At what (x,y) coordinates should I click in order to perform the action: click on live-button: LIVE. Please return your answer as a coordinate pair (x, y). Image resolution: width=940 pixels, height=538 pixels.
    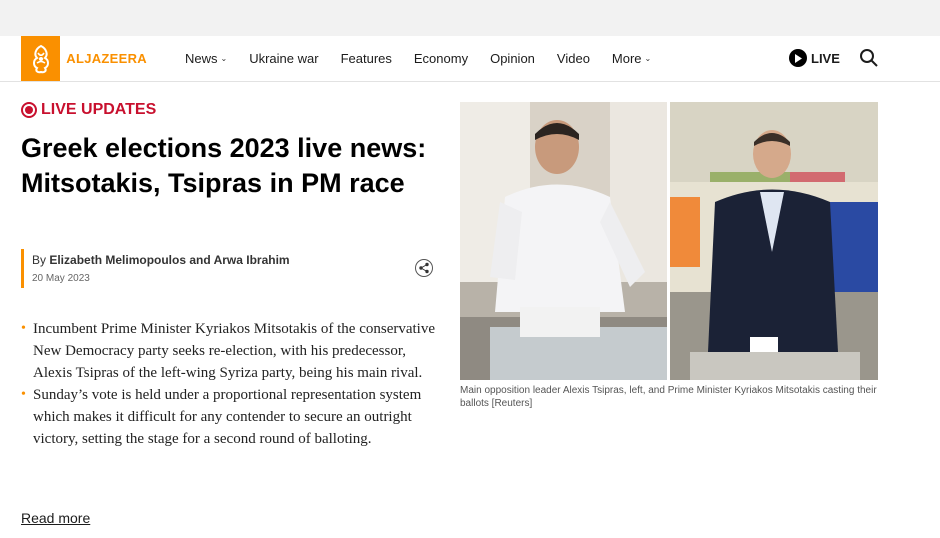
    Looking at the image, I should click on (814, 58).